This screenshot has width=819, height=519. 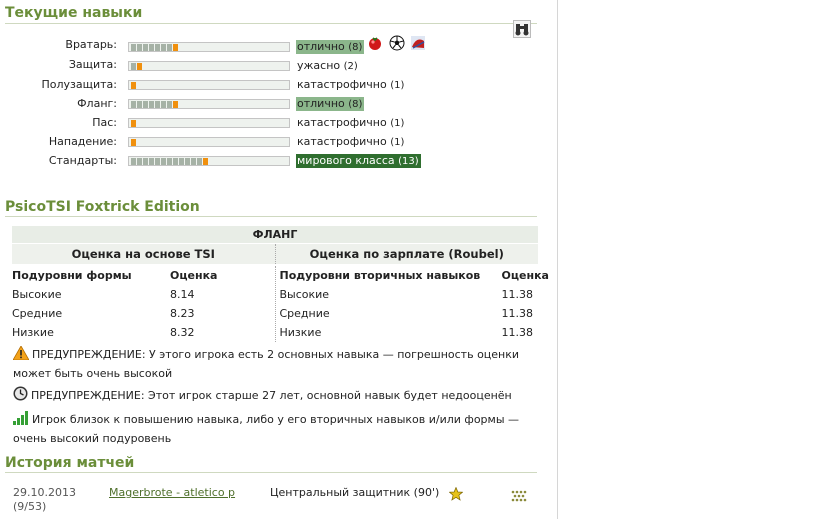 What do you see at coordinates (375, 43) in the screenshot?
I see `tomato-icon` at bounding box center [375, 43].